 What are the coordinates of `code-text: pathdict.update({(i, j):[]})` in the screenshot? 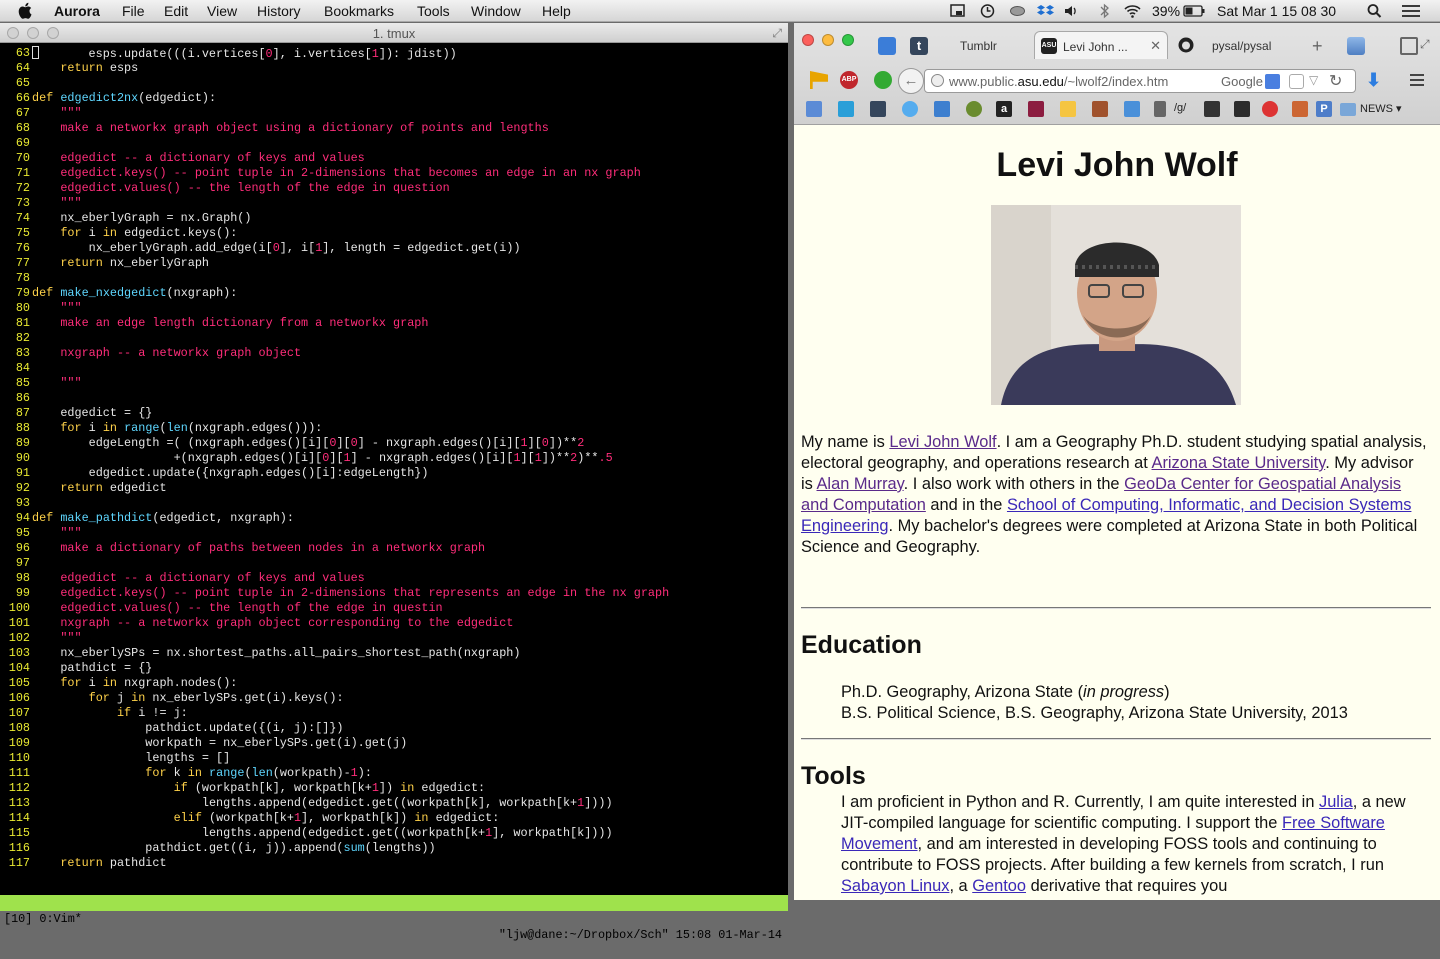 It's located at (186, 728).